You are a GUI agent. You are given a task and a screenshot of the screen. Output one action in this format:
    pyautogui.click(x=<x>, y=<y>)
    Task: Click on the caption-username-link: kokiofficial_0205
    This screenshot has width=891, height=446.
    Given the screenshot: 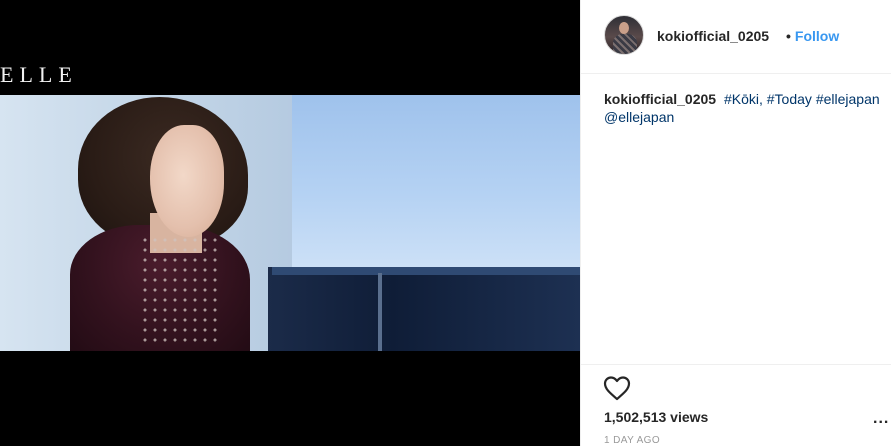 What is the action you would take?
    pyautogui.click(x=660, y=99)
    